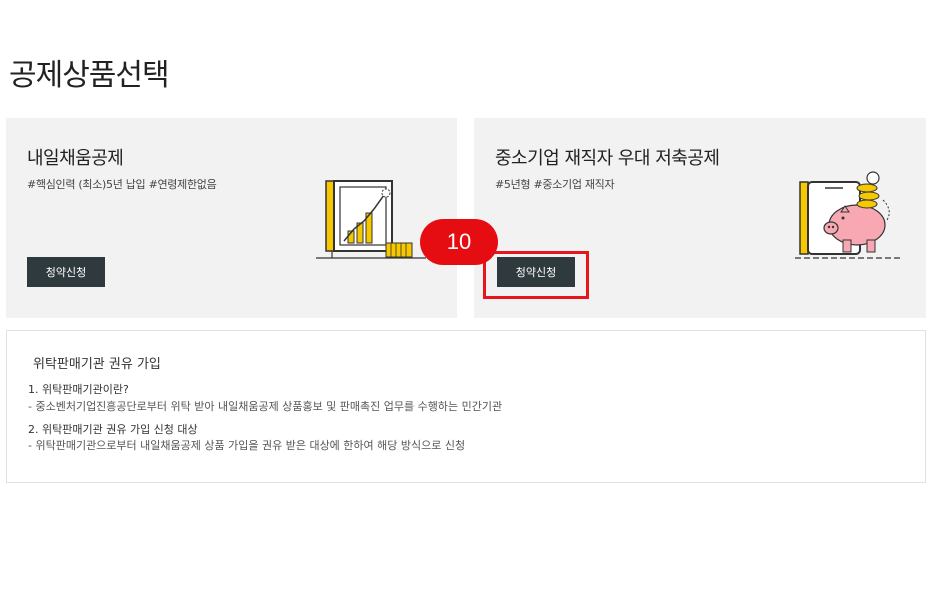  I want to click on product-tags: #핵심인력 (최소)5년 납입 #연령제한없음, so click(122, 184).